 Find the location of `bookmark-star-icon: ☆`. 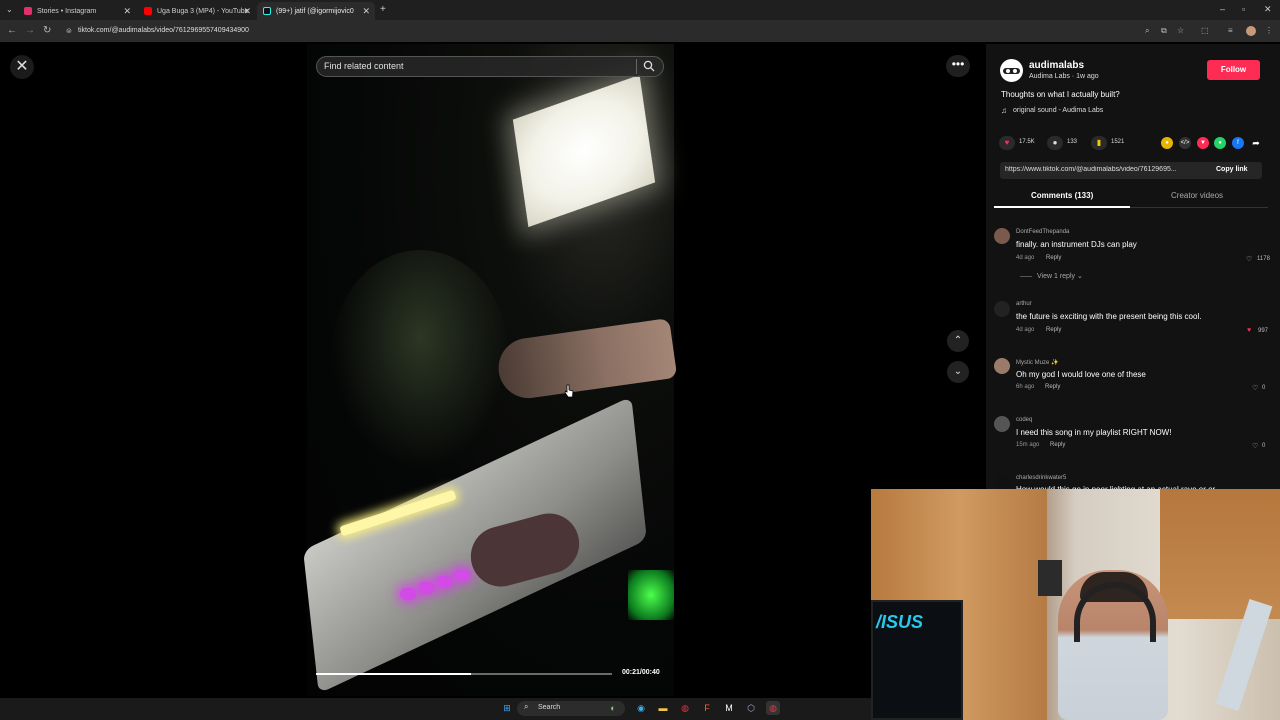

bookmark-star-icon: ☆ is located at coordinates (1180, 30).